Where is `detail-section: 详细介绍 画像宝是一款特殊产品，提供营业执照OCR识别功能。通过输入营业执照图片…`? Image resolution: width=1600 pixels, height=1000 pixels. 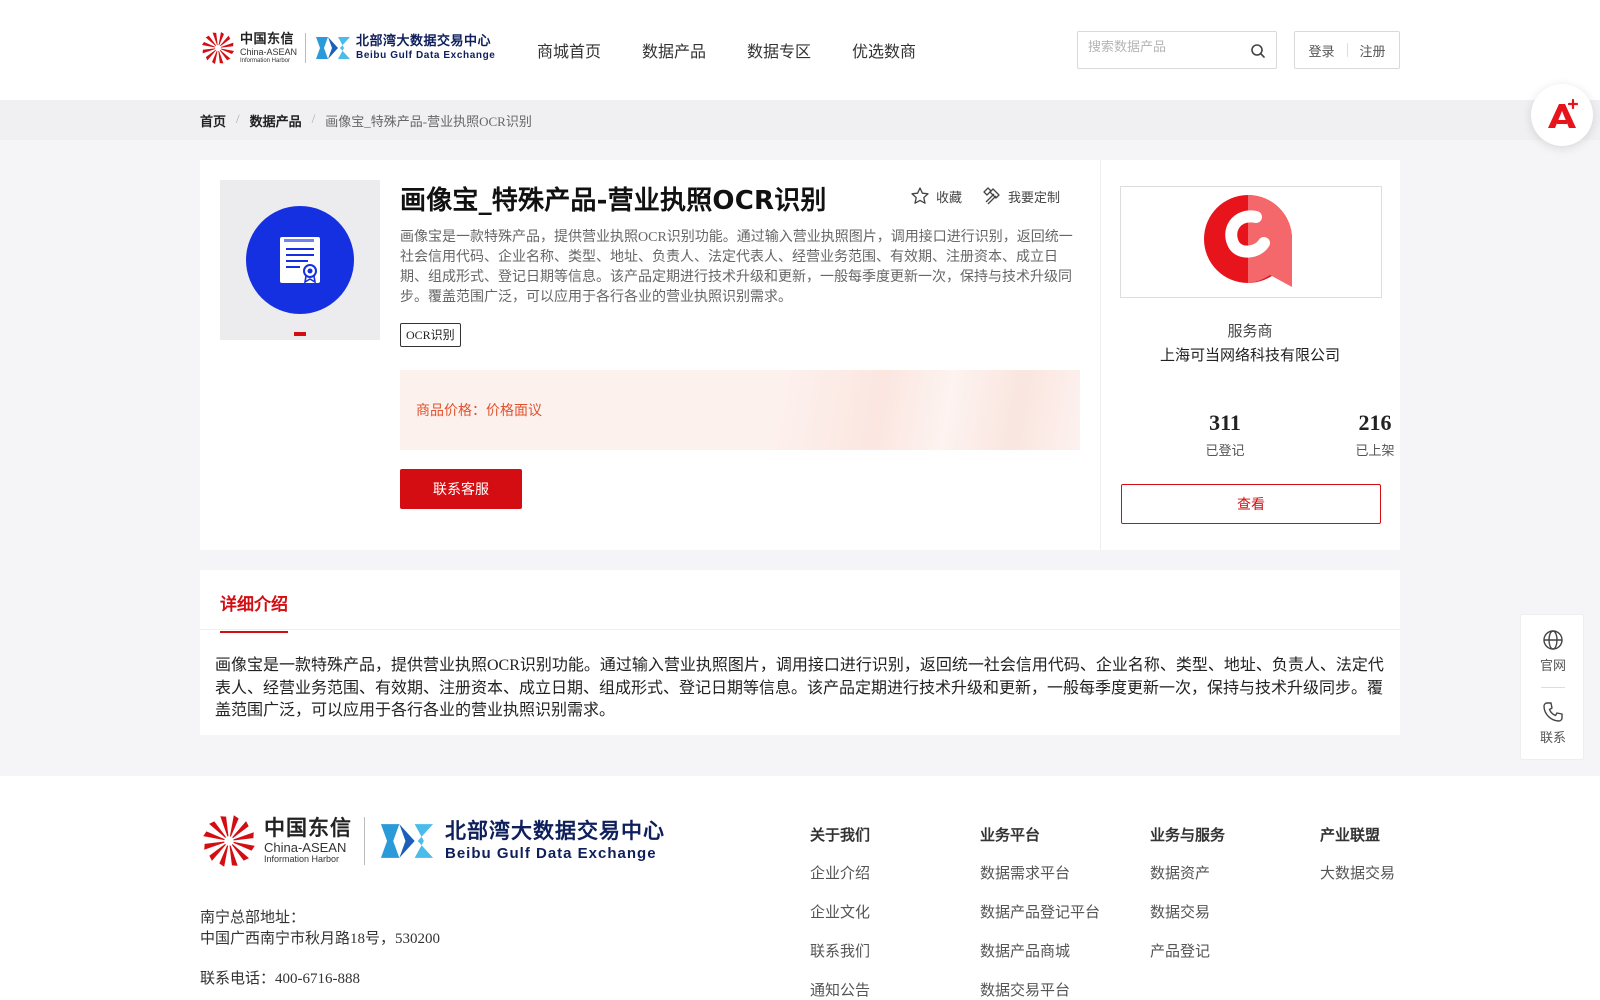 detail-section: 详细介绍 画像宝是一款特殊产品，提供营业执照OCR识别功能。通过输入营业执照图片… is located at coordinates (800, 652).